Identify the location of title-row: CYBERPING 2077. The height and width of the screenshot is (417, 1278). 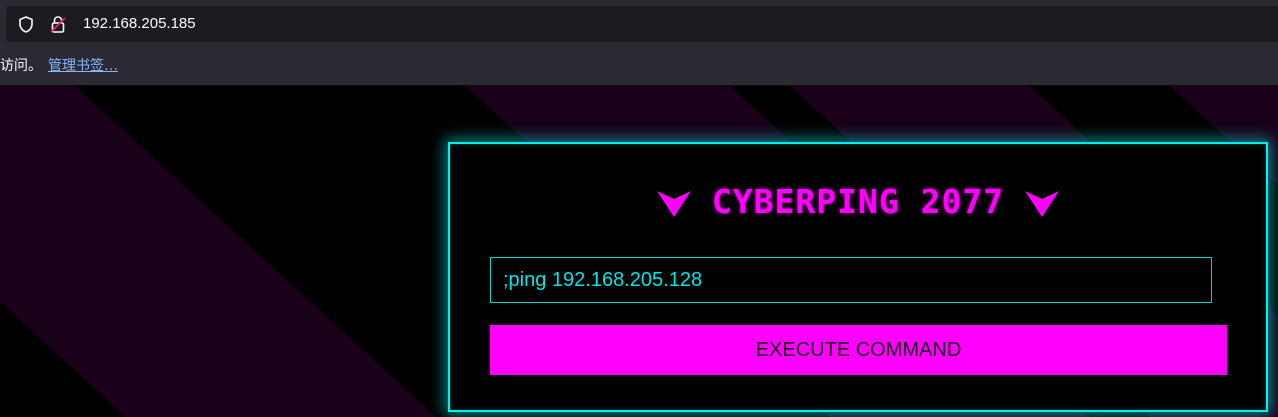
(858, 202).